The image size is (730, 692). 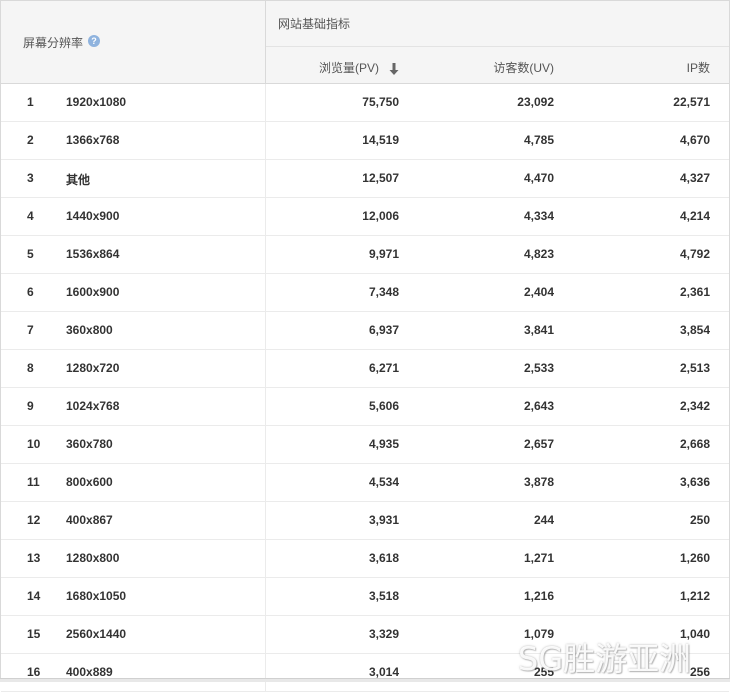 I want to click on rank-cell: 13, so click(x=34, y=558).